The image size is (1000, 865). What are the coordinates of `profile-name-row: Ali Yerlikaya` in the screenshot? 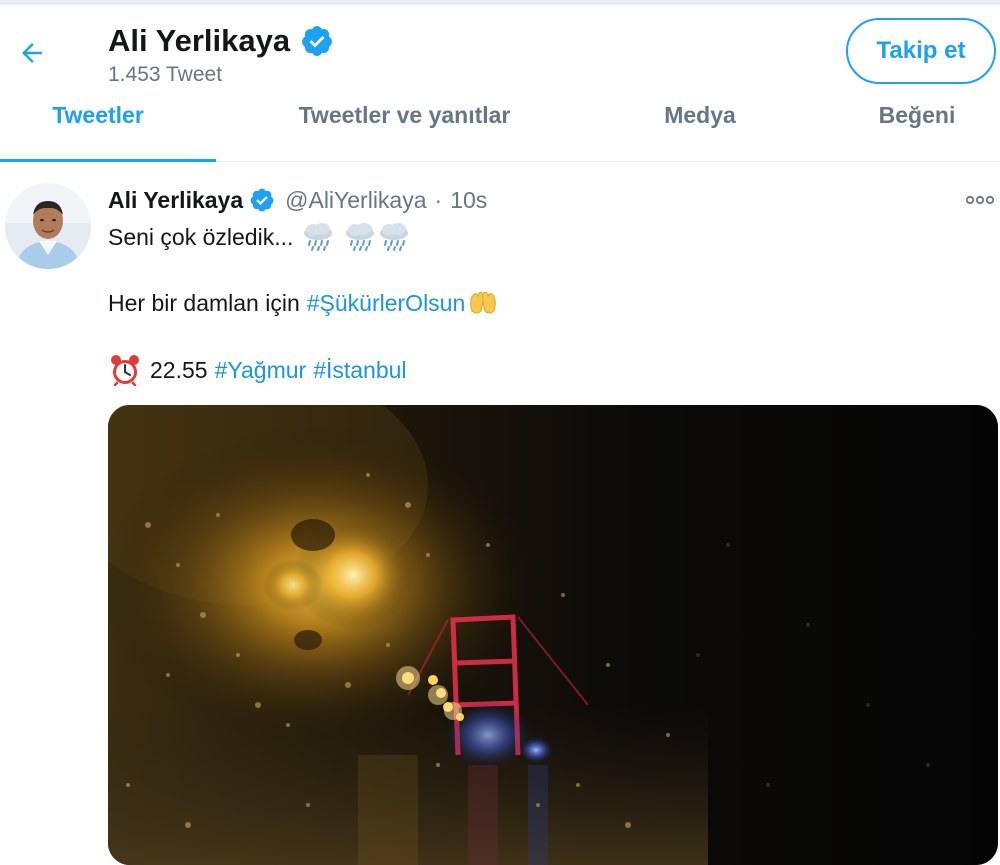 It's located at (221, 41).